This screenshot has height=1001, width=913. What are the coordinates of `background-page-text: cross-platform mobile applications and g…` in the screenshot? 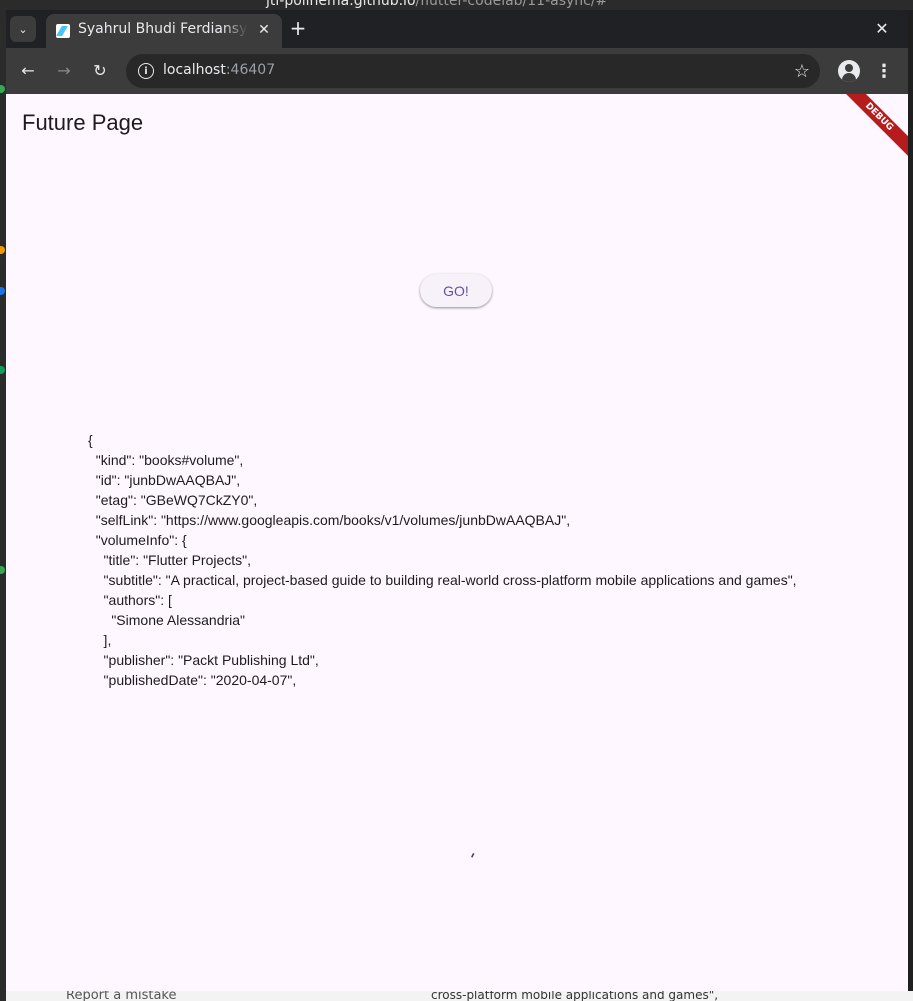 It's located at (575, 996).